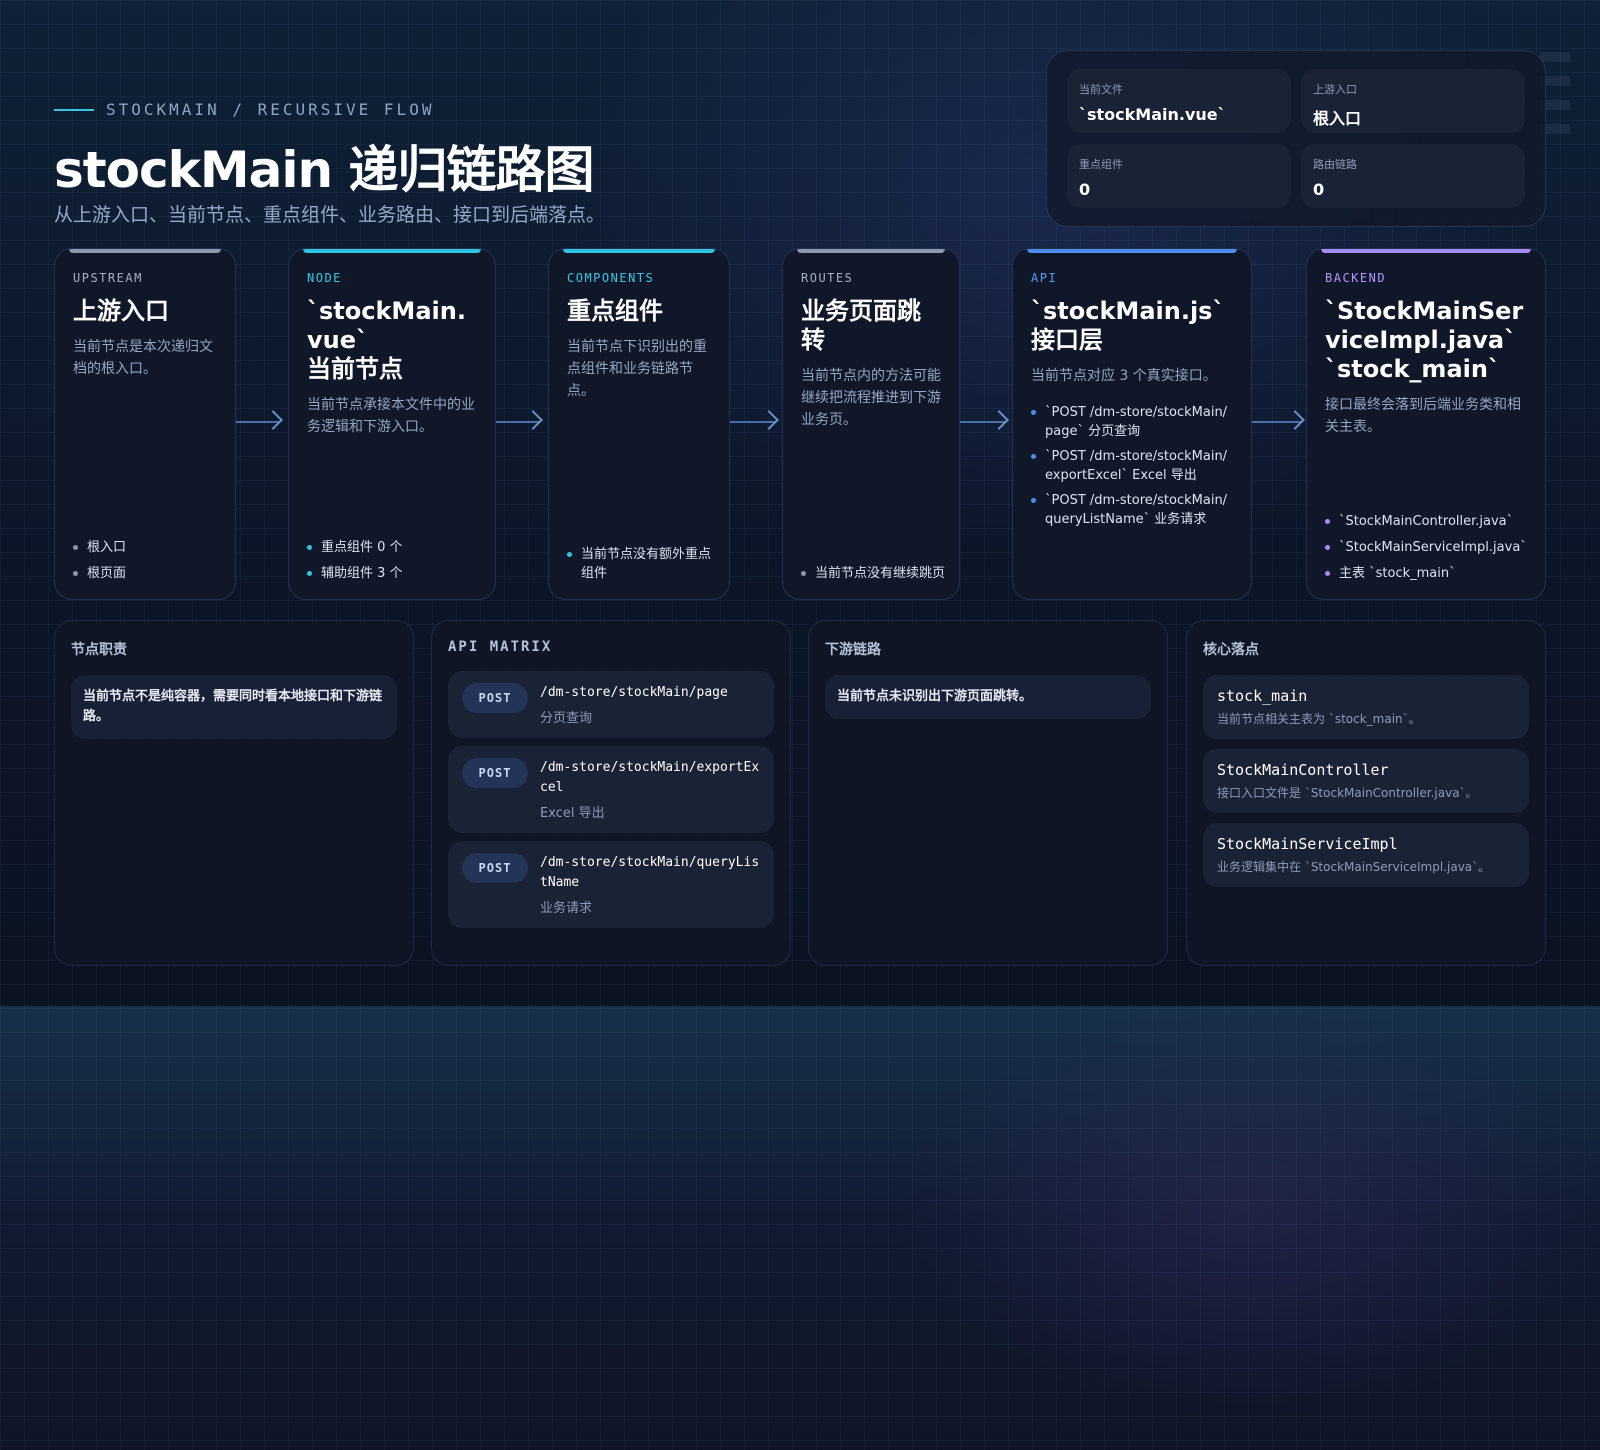 The image size is (1600, 1450). Describe the element at coordinates (1347, 793) in the screenshot. I see `core-desc: 接口入口文件是 `StockMainController.java`。` at that location.